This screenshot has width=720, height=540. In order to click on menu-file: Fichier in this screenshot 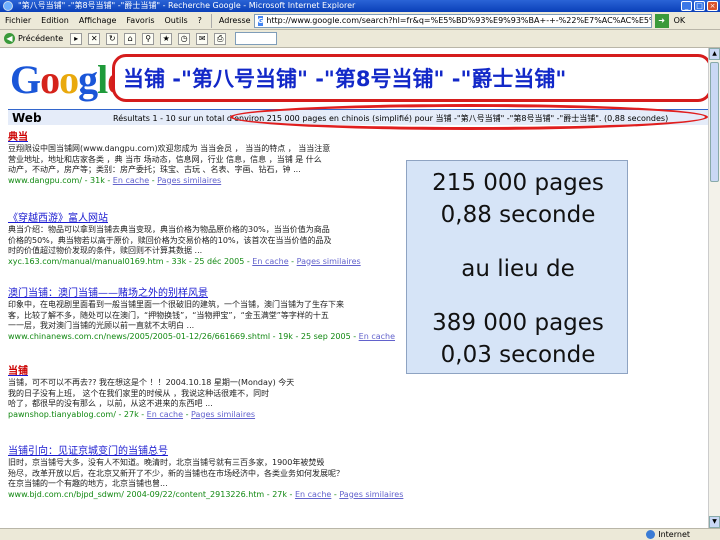, I will do `click(18, 20)`.